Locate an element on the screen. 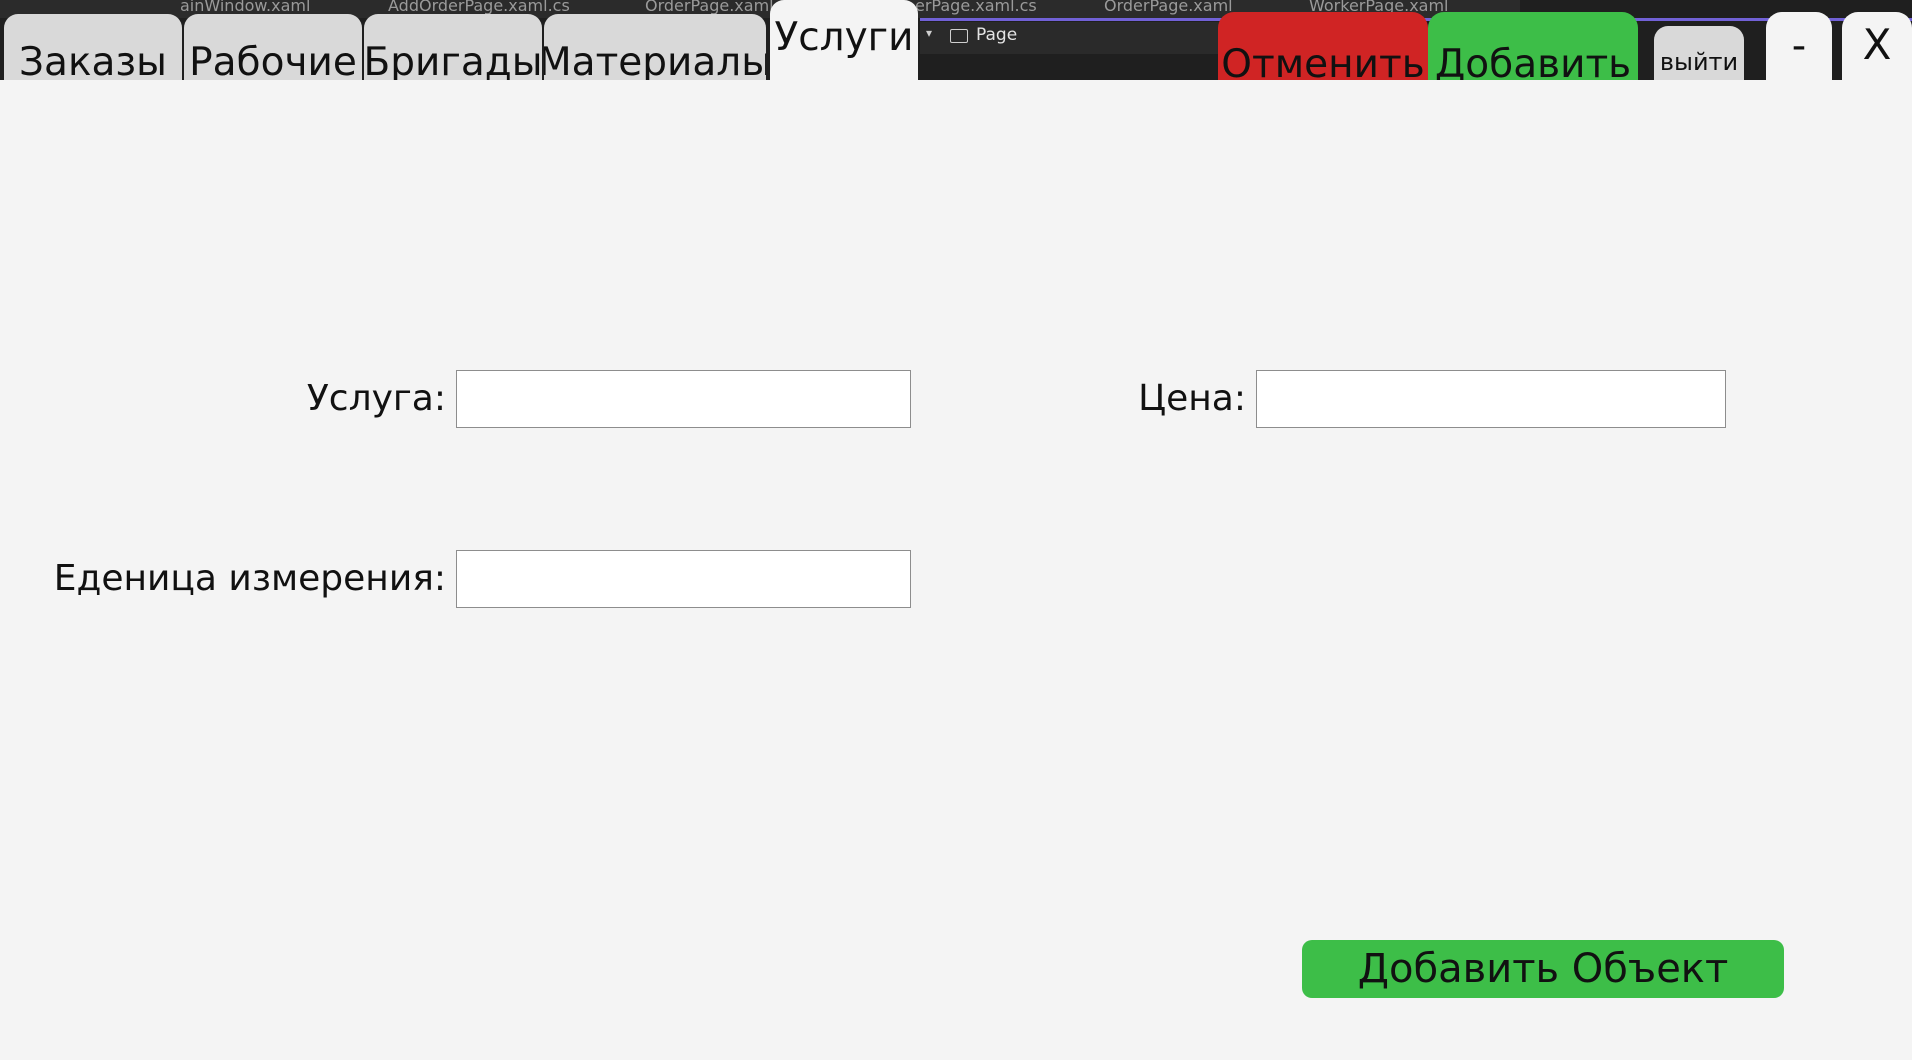  ide-page-label: Page is located at coordinates (997, 35).